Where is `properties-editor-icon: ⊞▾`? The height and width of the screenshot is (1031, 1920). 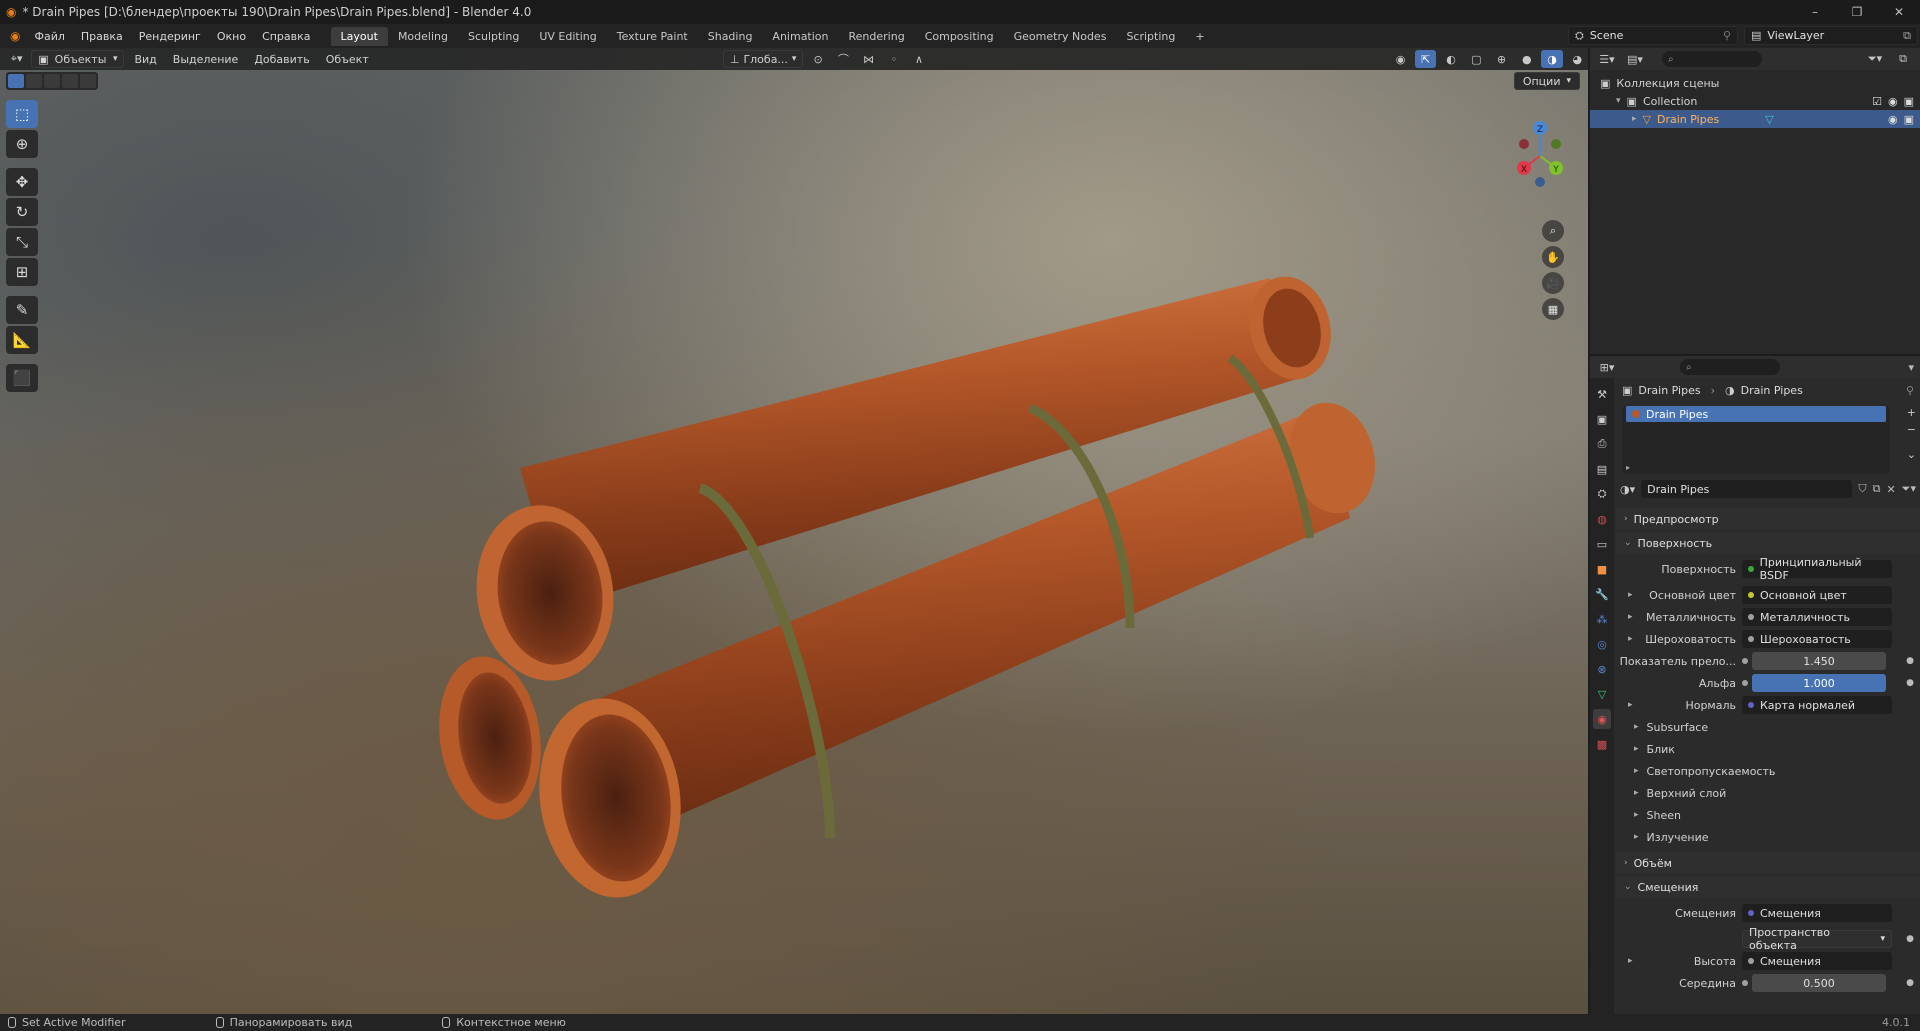
properties-editor-icon: ⊞▾ is located at coordinates (1607, 367).